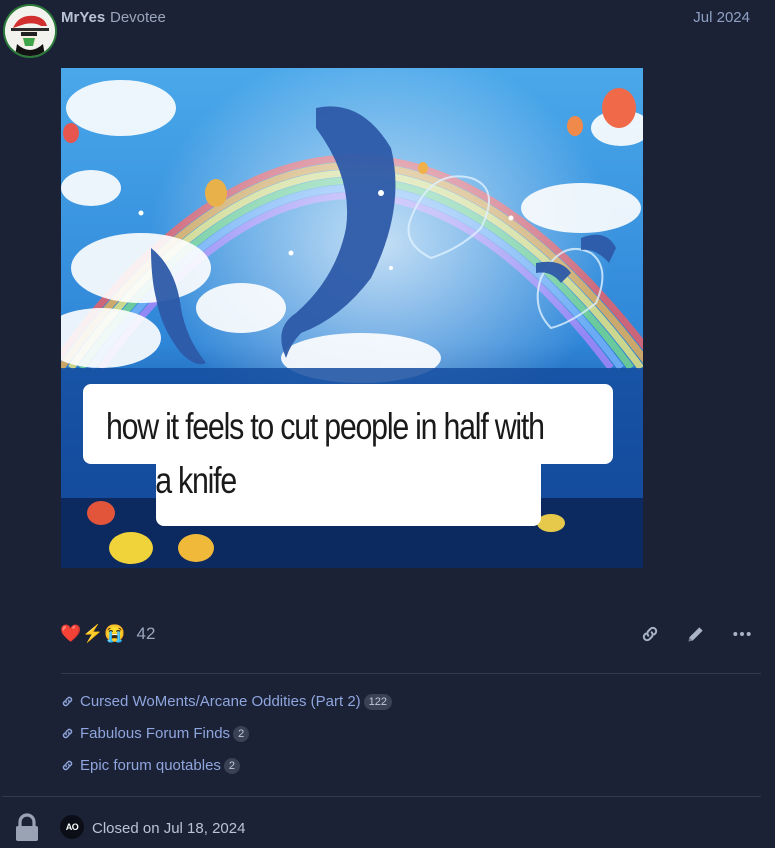  I want to click on linked-topic-title: Epic forum quotables, so click(150, 765).